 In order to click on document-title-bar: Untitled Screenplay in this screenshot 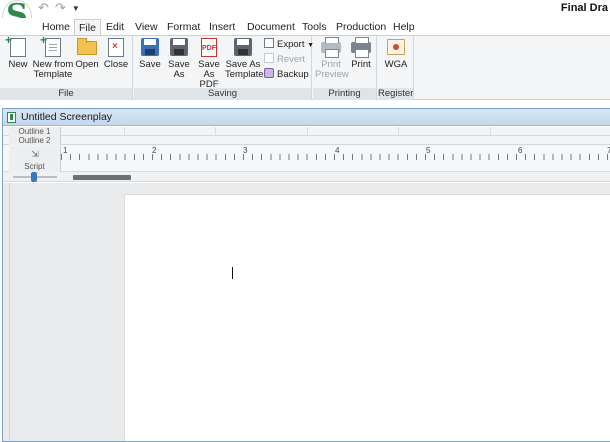, I will do `click(306, 117)`.